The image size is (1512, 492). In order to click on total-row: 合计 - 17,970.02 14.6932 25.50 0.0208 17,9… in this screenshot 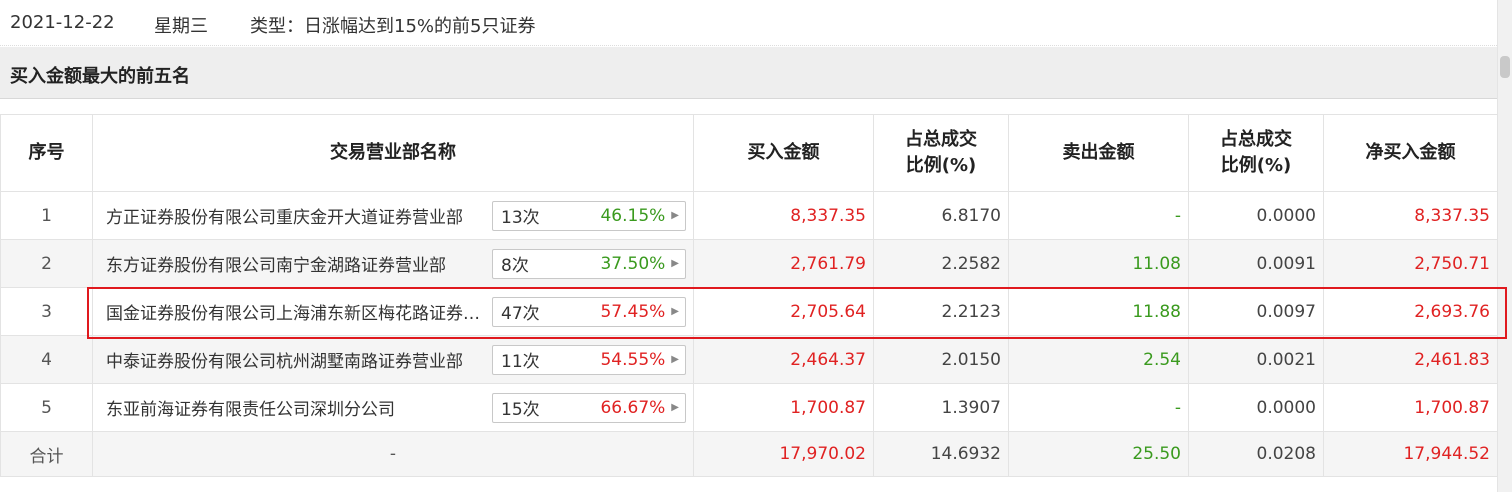, I will do `click(749, 454)`.